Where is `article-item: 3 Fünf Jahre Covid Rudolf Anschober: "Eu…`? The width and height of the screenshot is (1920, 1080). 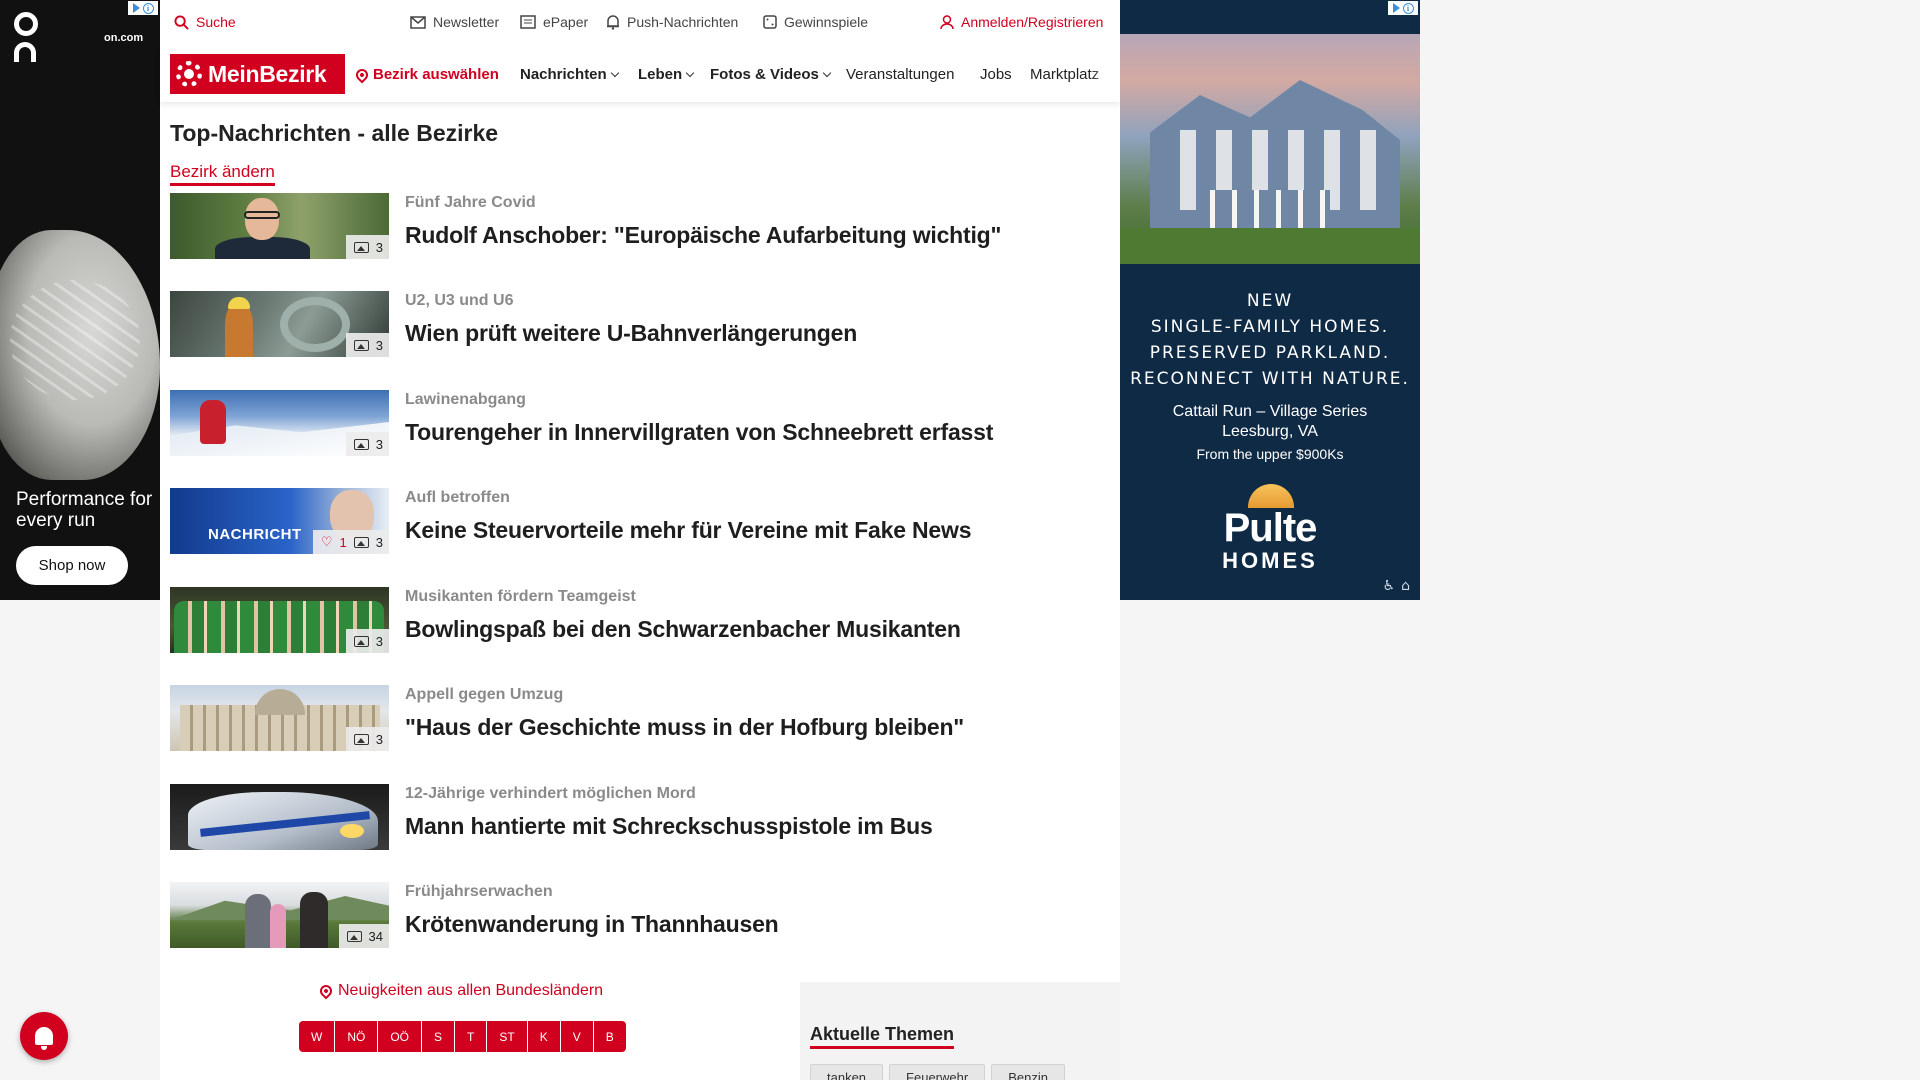
article-item: 3 Fünf Jahre Covid Rudolf Anschober: "Eu… is located at coordinates (635, 226).